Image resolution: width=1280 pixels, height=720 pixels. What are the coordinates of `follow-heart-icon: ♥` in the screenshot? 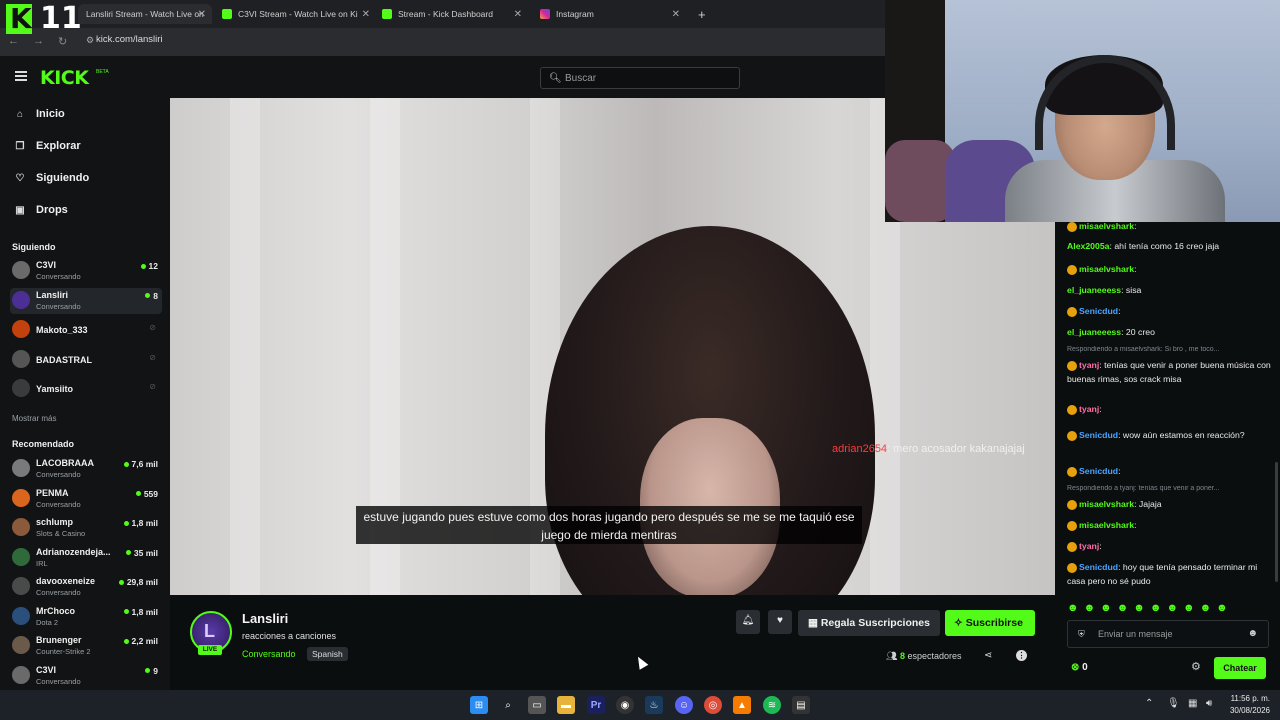 It's located at (780, 622).